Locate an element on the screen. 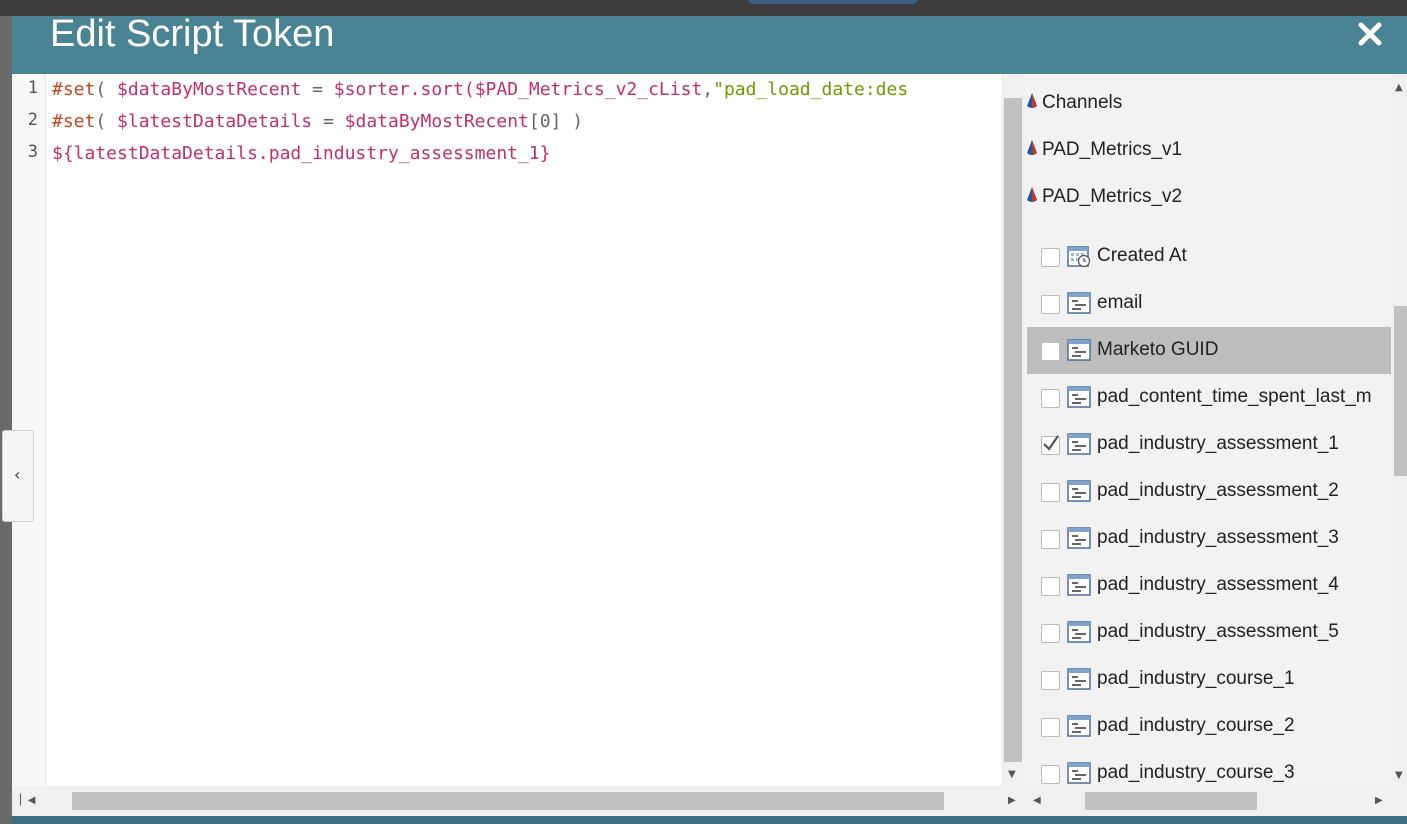 The width and height of the screenshot is (1407, 824). tree-field-row: email is located at coordinates (1209, 303).